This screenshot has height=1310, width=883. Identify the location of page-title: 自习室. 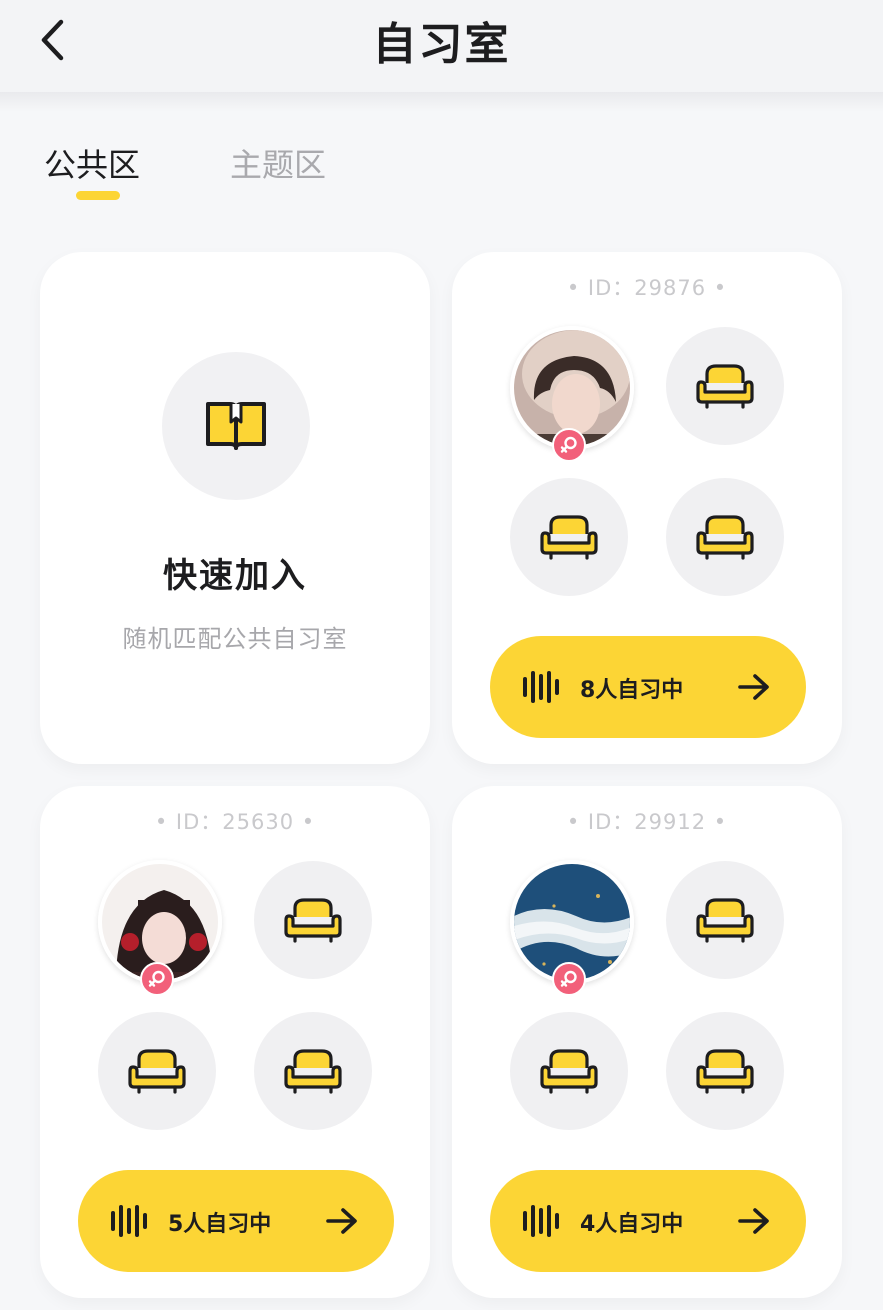
(441, 44).